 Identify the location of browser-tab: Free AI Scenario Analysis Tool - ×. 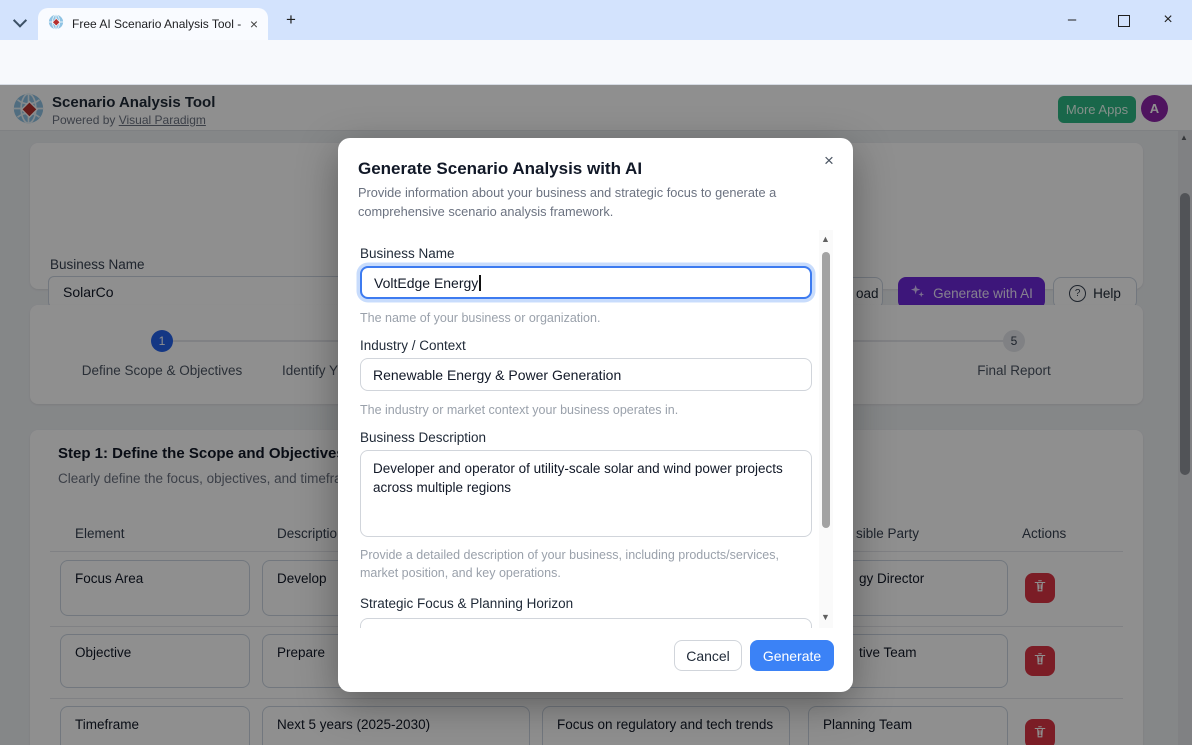
(153, 24).